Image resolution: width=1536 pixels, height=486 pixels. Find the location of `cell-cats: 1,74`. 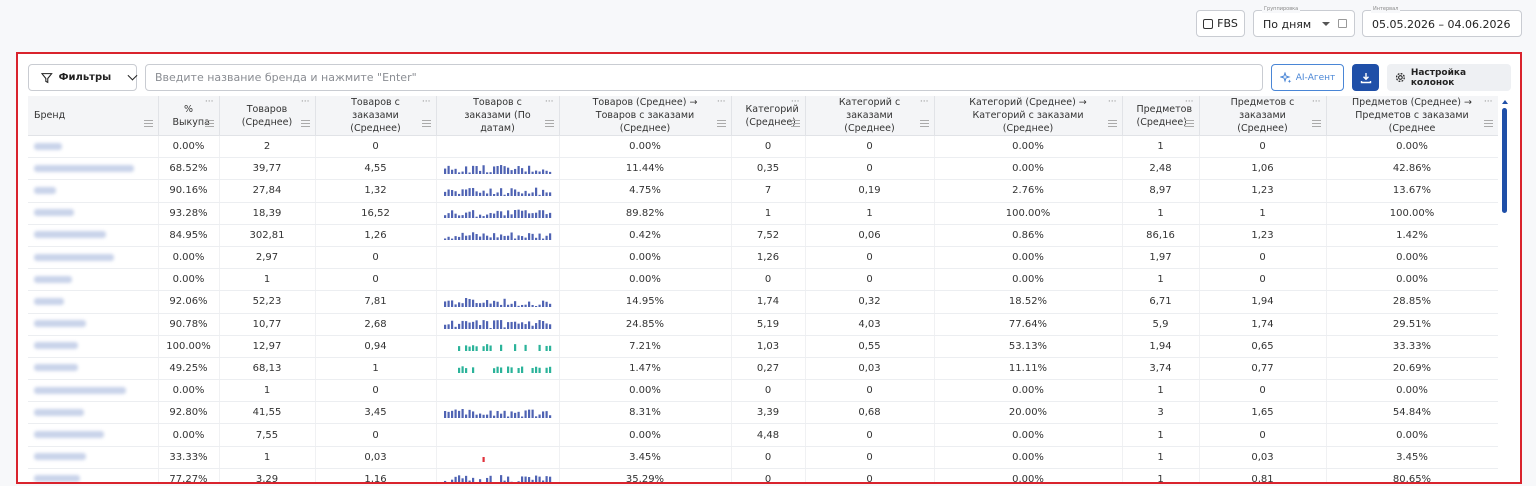

cell-cats: 1,74 is located at coordinates (768, 302).